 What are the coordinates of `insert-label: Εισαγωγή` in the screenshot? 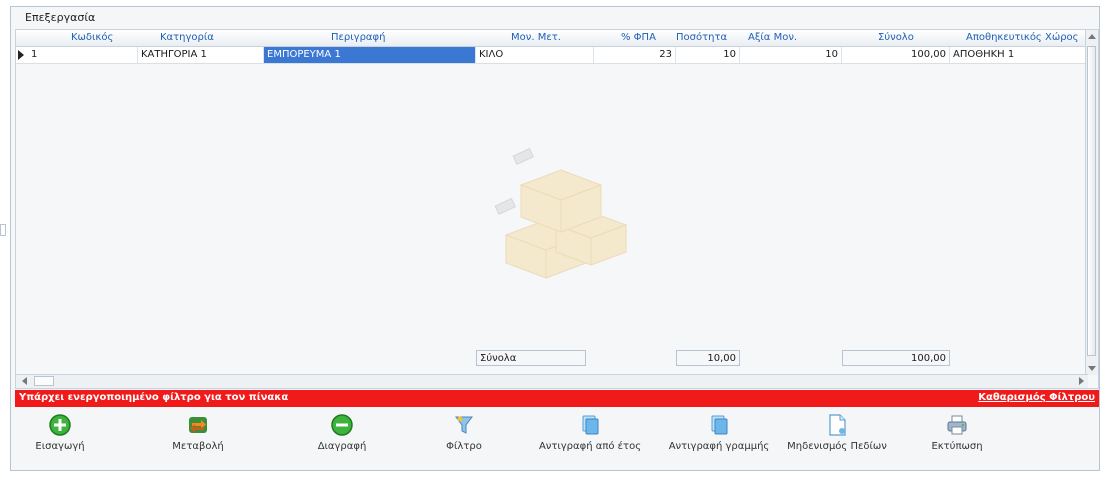 It's located at (60, 446).